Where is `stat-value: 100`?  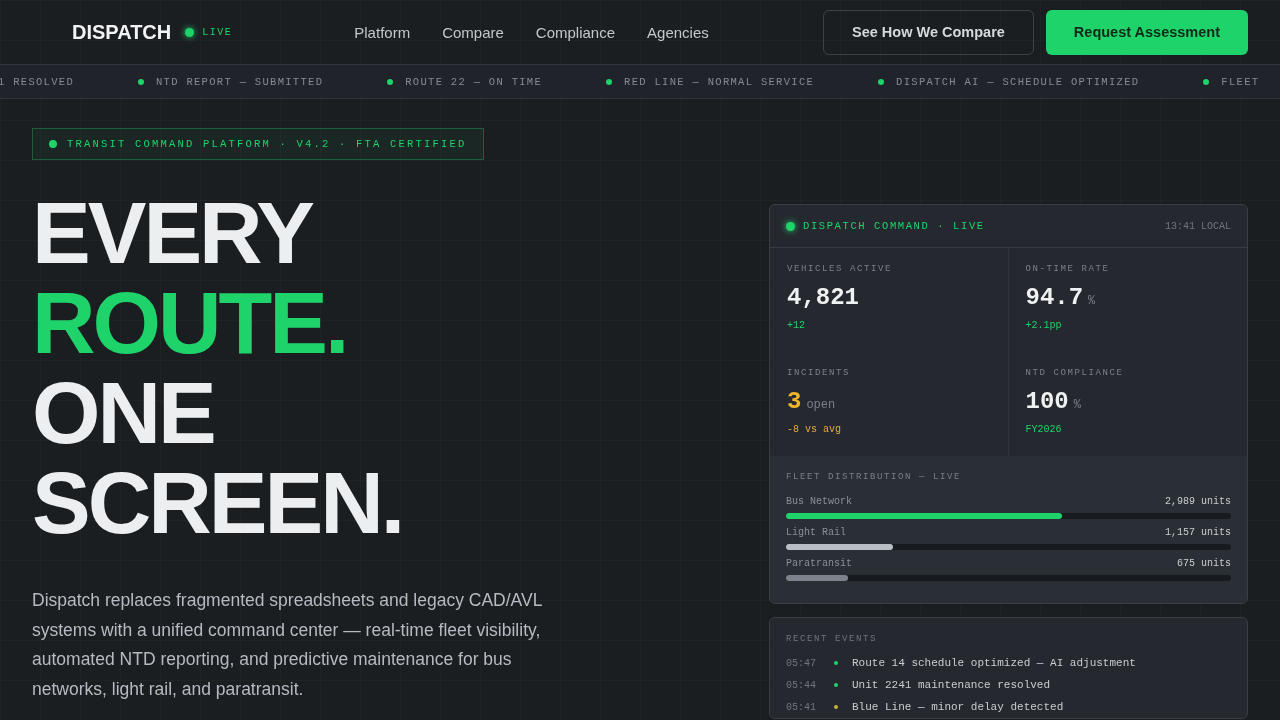
stat-value: 100 is located at coordinates (1047, 401).